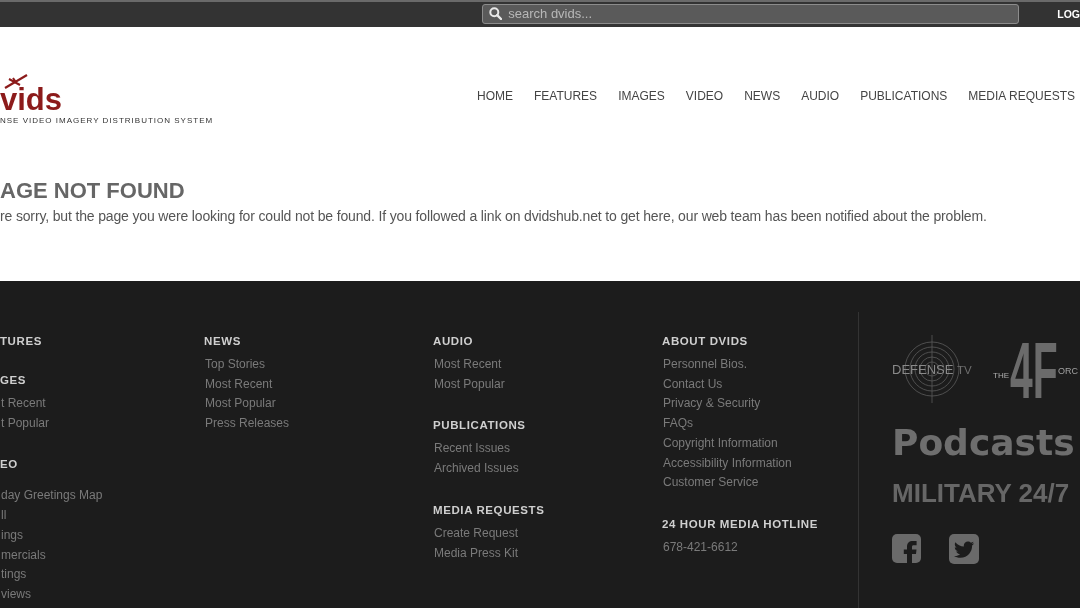 The width and height of the screenshot is (1080, 608). What do you see at coordinates (566, 96) in the screenshot?
I see `nav-link: FEATURES` at bounding box center [566, 96].